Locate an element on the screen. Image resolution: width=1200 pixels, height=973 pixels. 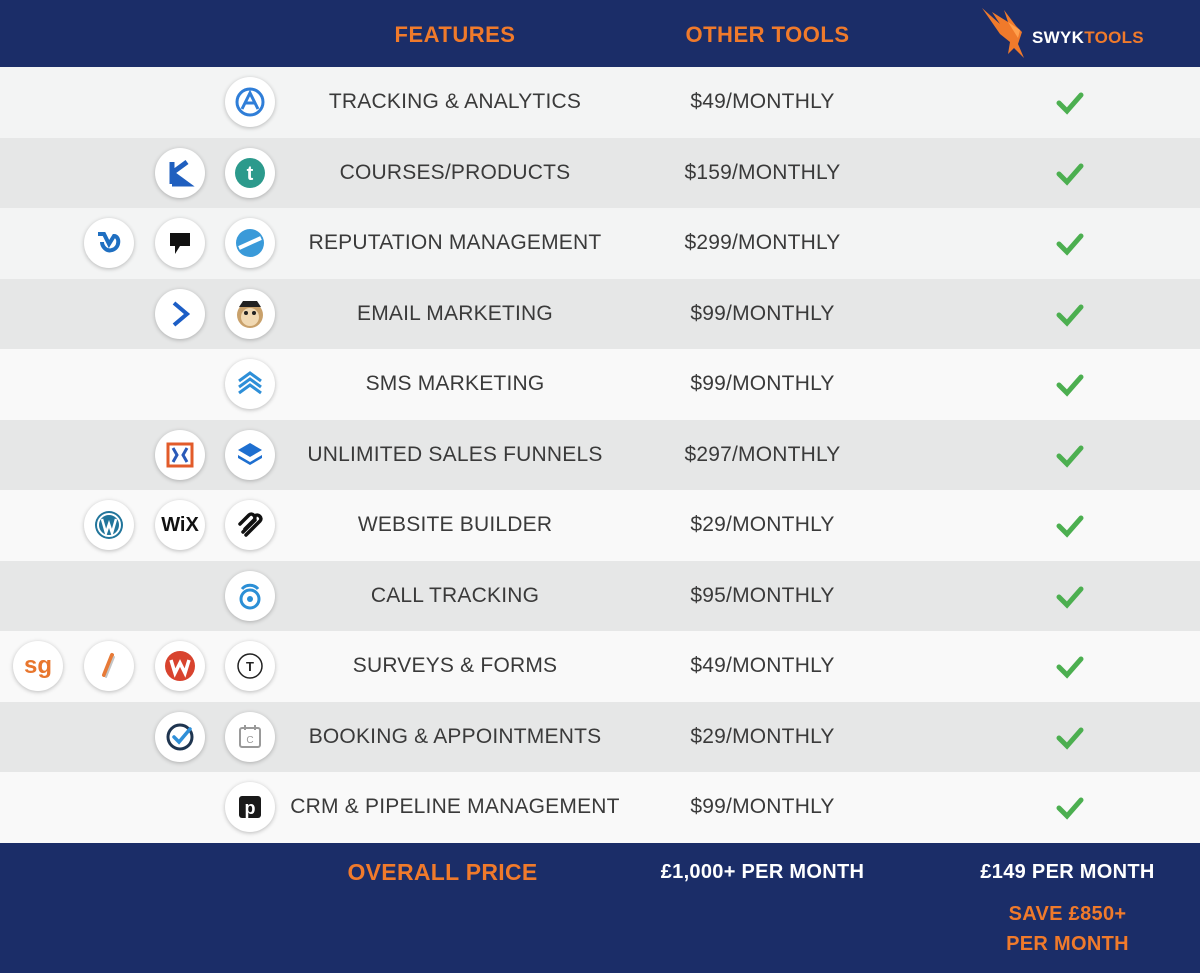
feature-label: EMAIL MARKETING is located at coordinates (455, 313).